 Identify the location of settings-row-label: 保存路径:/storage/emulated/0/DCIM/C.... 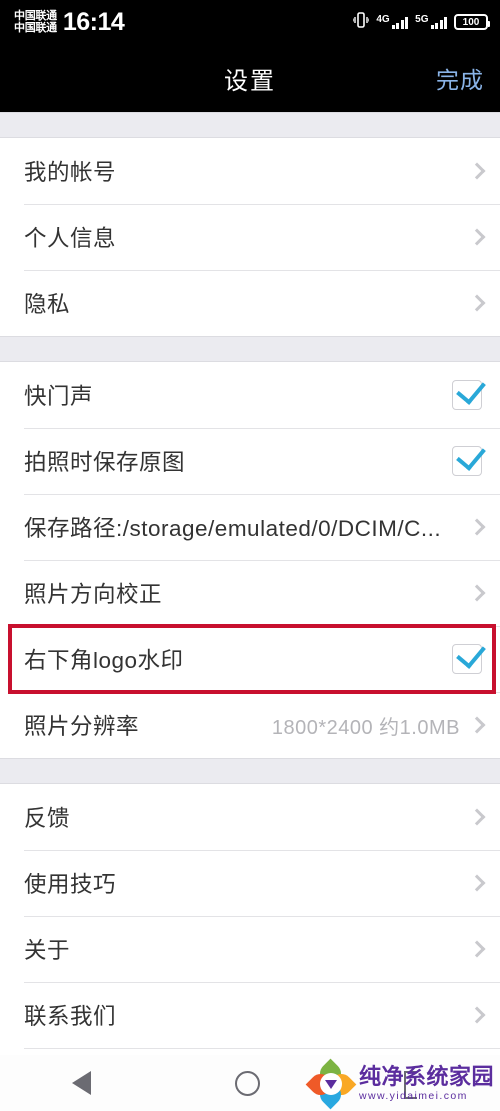
(233, 528).